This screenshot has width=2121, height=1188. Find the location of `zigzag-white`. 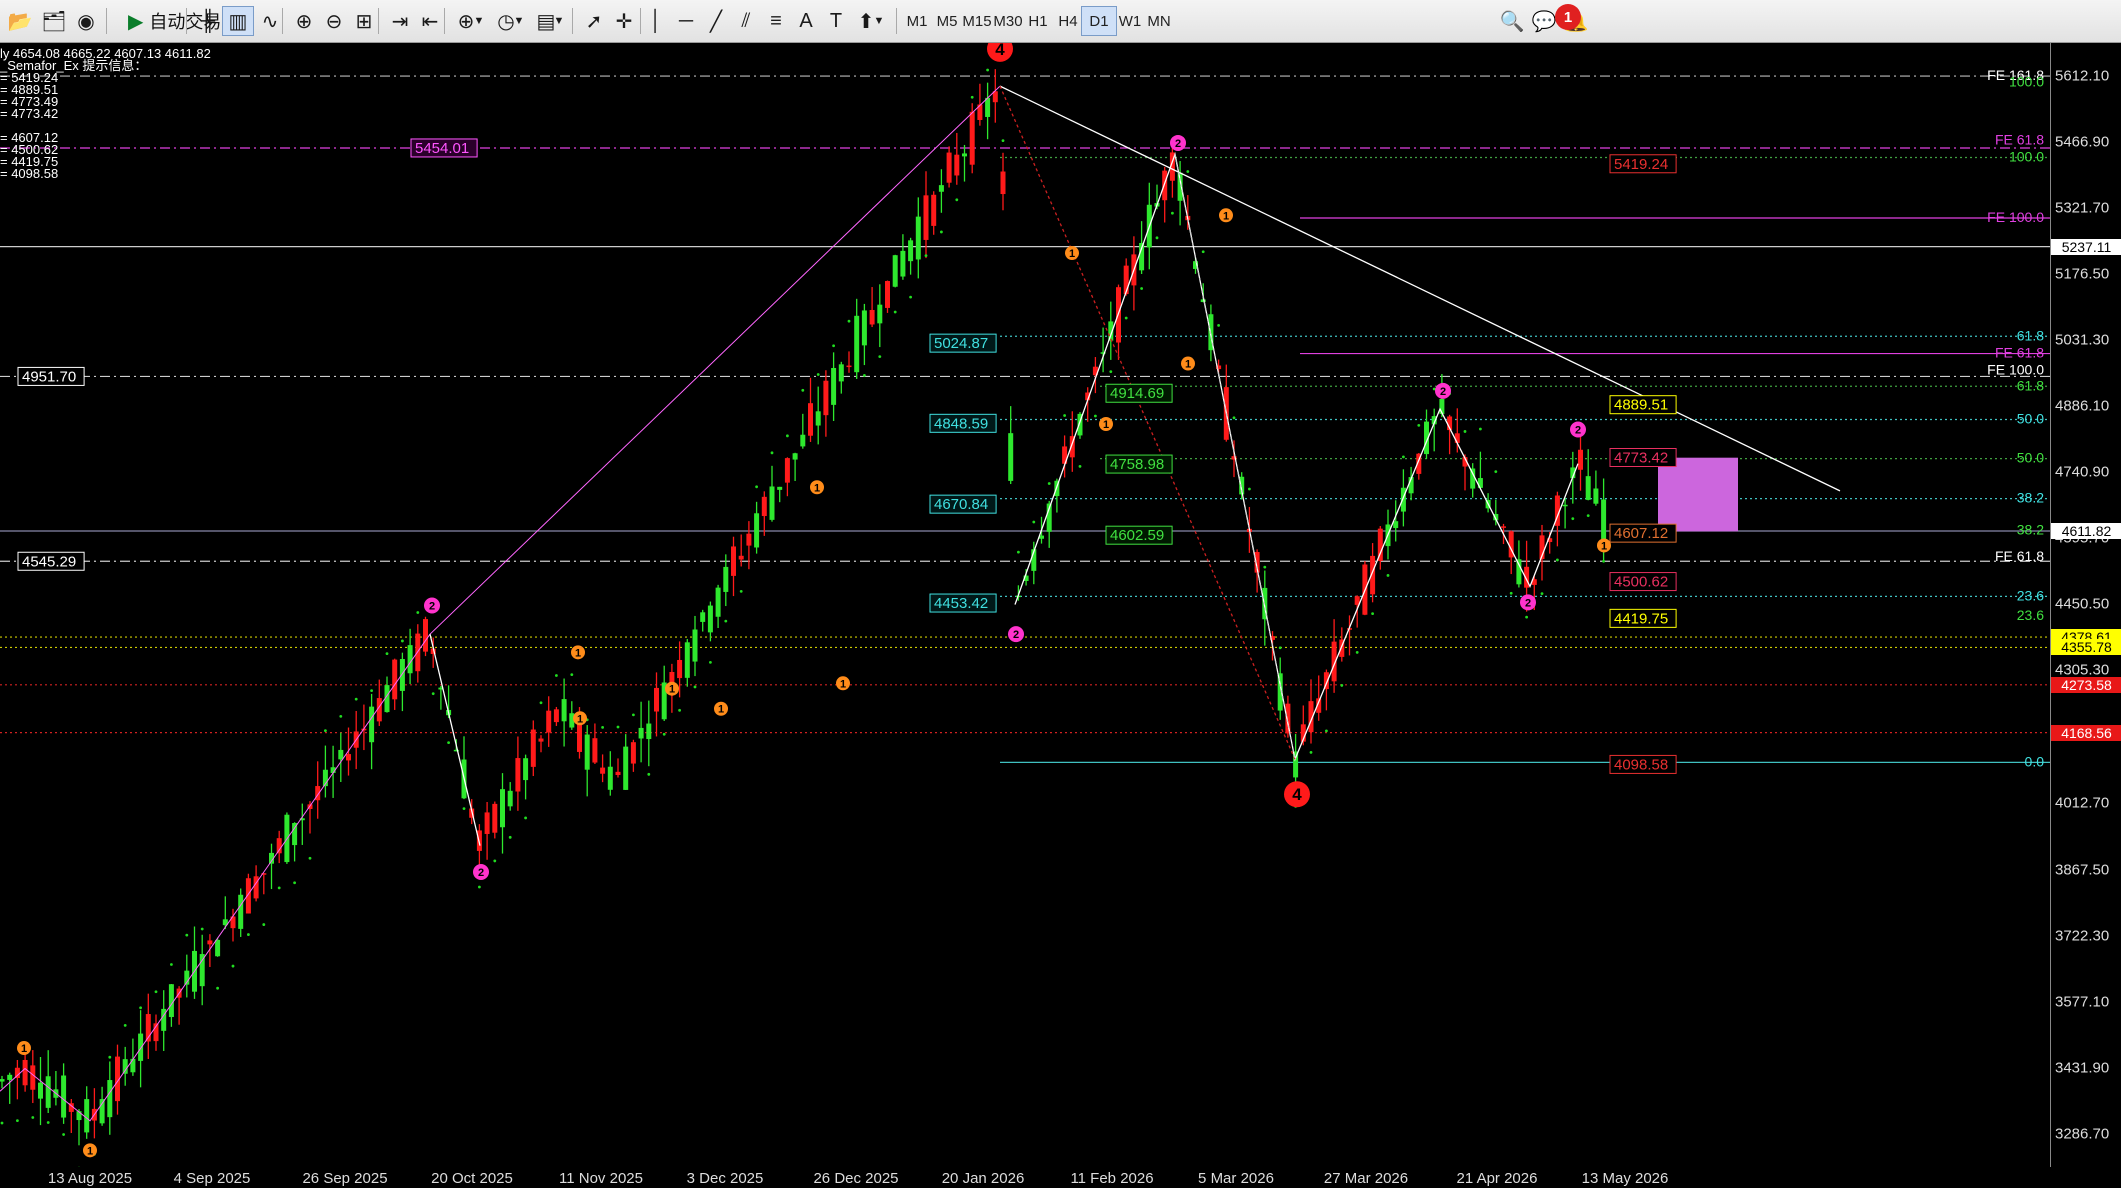

zigzag-white is located at coordinates (455, 740).